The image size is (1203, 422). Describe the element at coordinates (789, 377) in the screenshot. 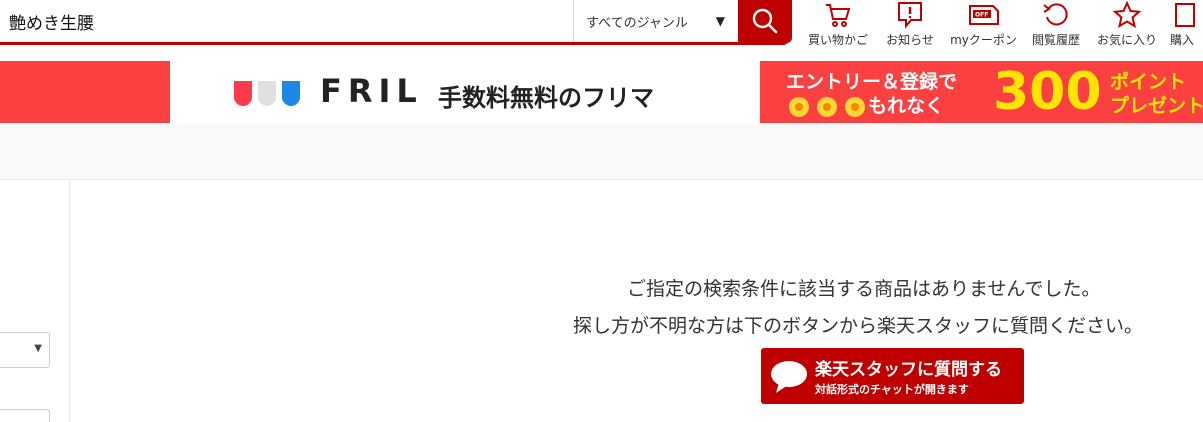

I see `chat-bubble-icon` at that location.